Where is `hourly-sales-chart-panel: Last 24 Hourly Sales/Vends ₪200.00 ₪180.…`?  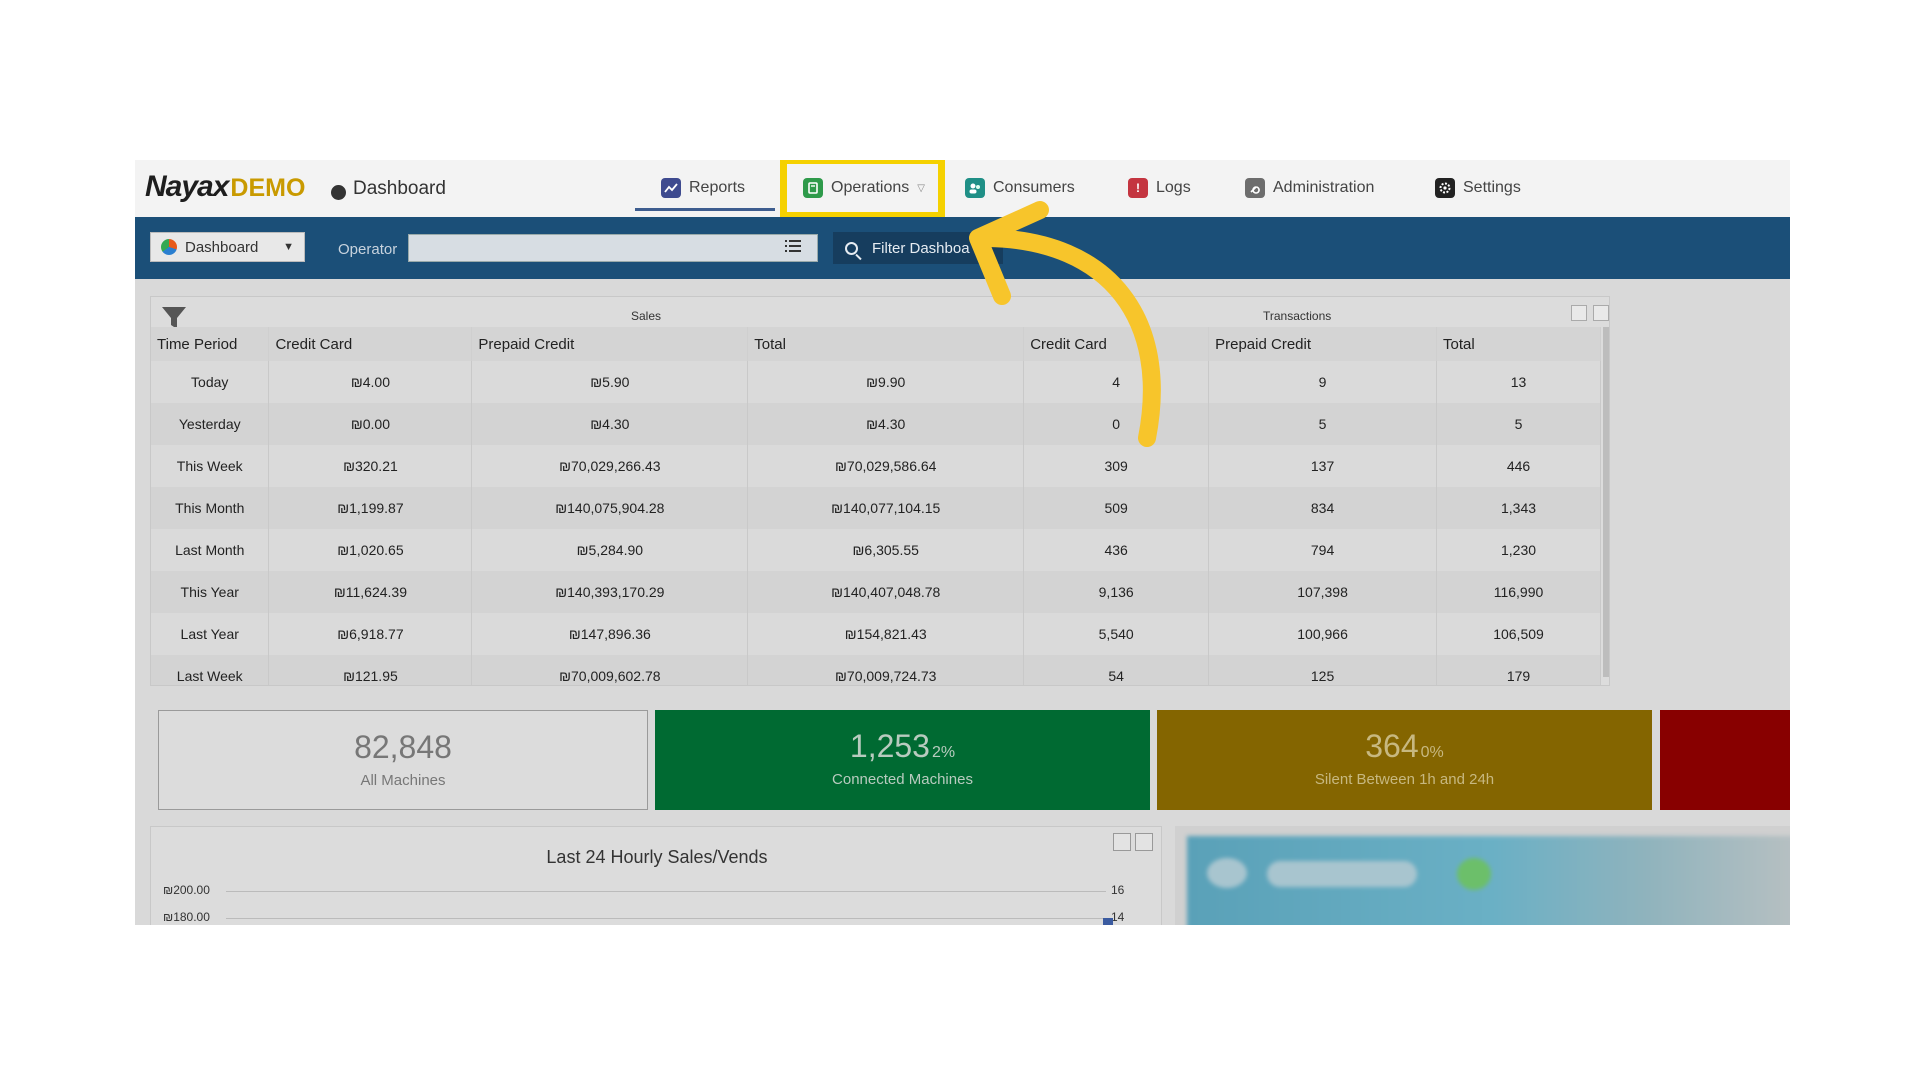 hourly-sales-chart-panel: Last 24 Hourly Sales/Vends ₪200.00 ₪180.… is located at coordinates (656, 875).